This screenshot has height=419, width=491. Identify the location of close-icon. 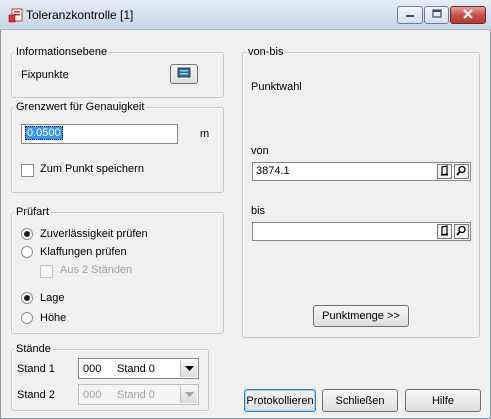
(468, 15).